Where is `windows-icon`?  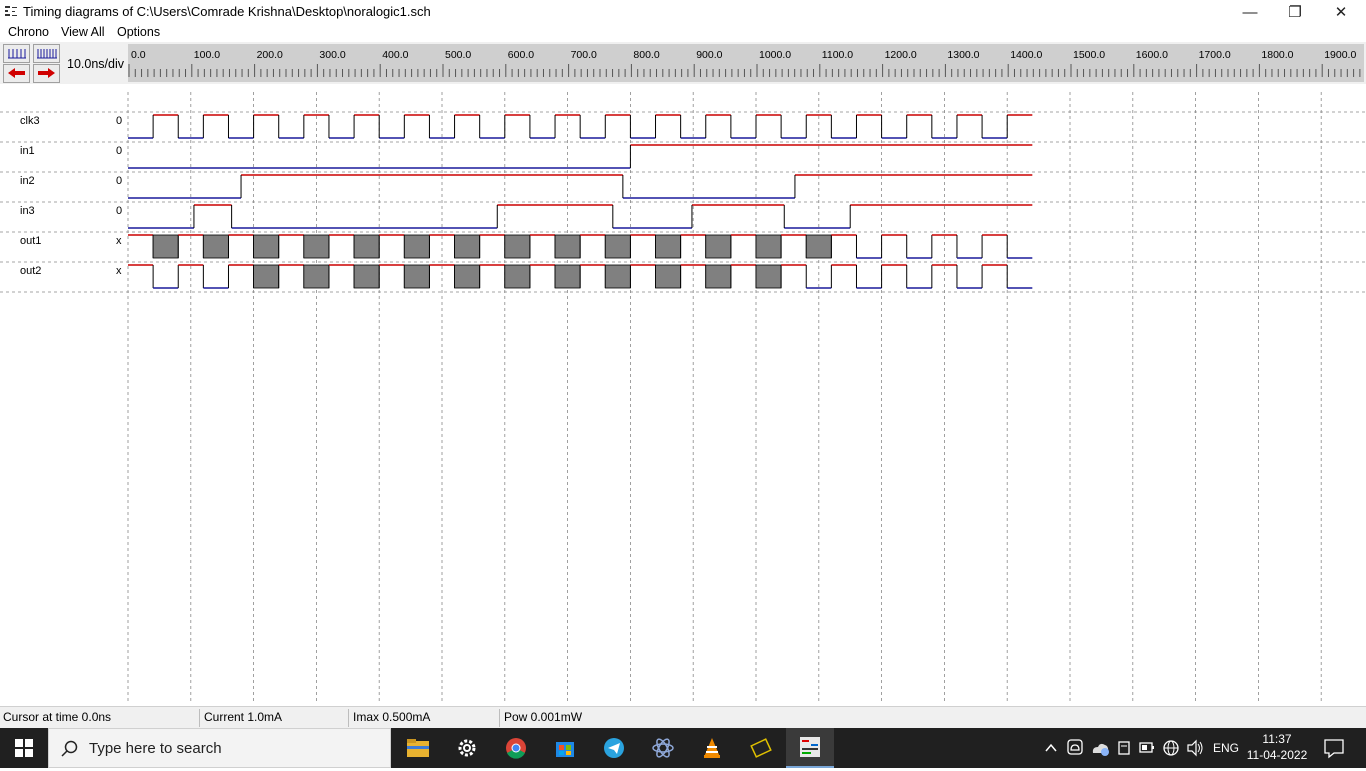 windows-icon is located at coordinates (24, 748).